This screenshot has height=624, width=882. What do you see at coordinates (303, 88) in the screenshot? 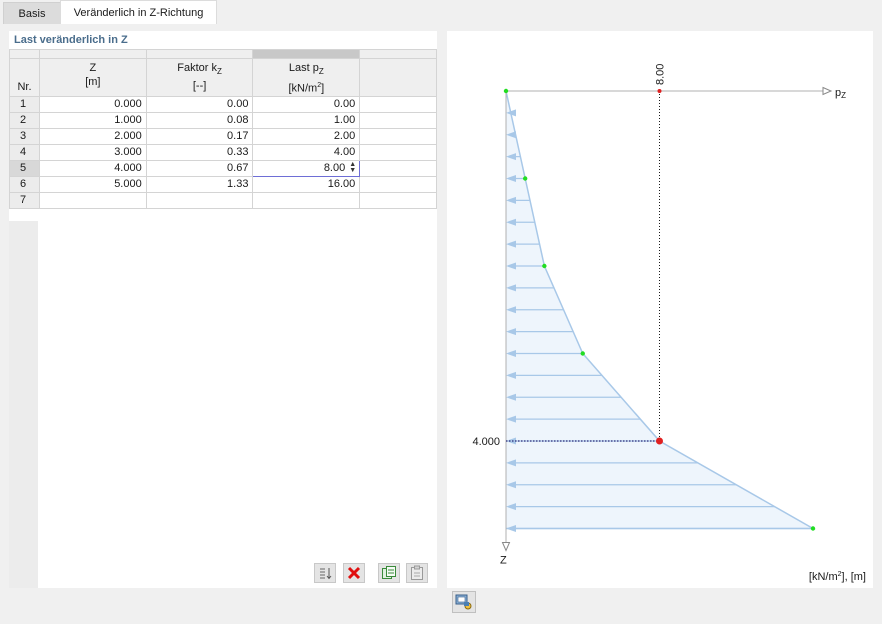
I see `header-last-unit: [kN/m` at bounding box center [303, 88].